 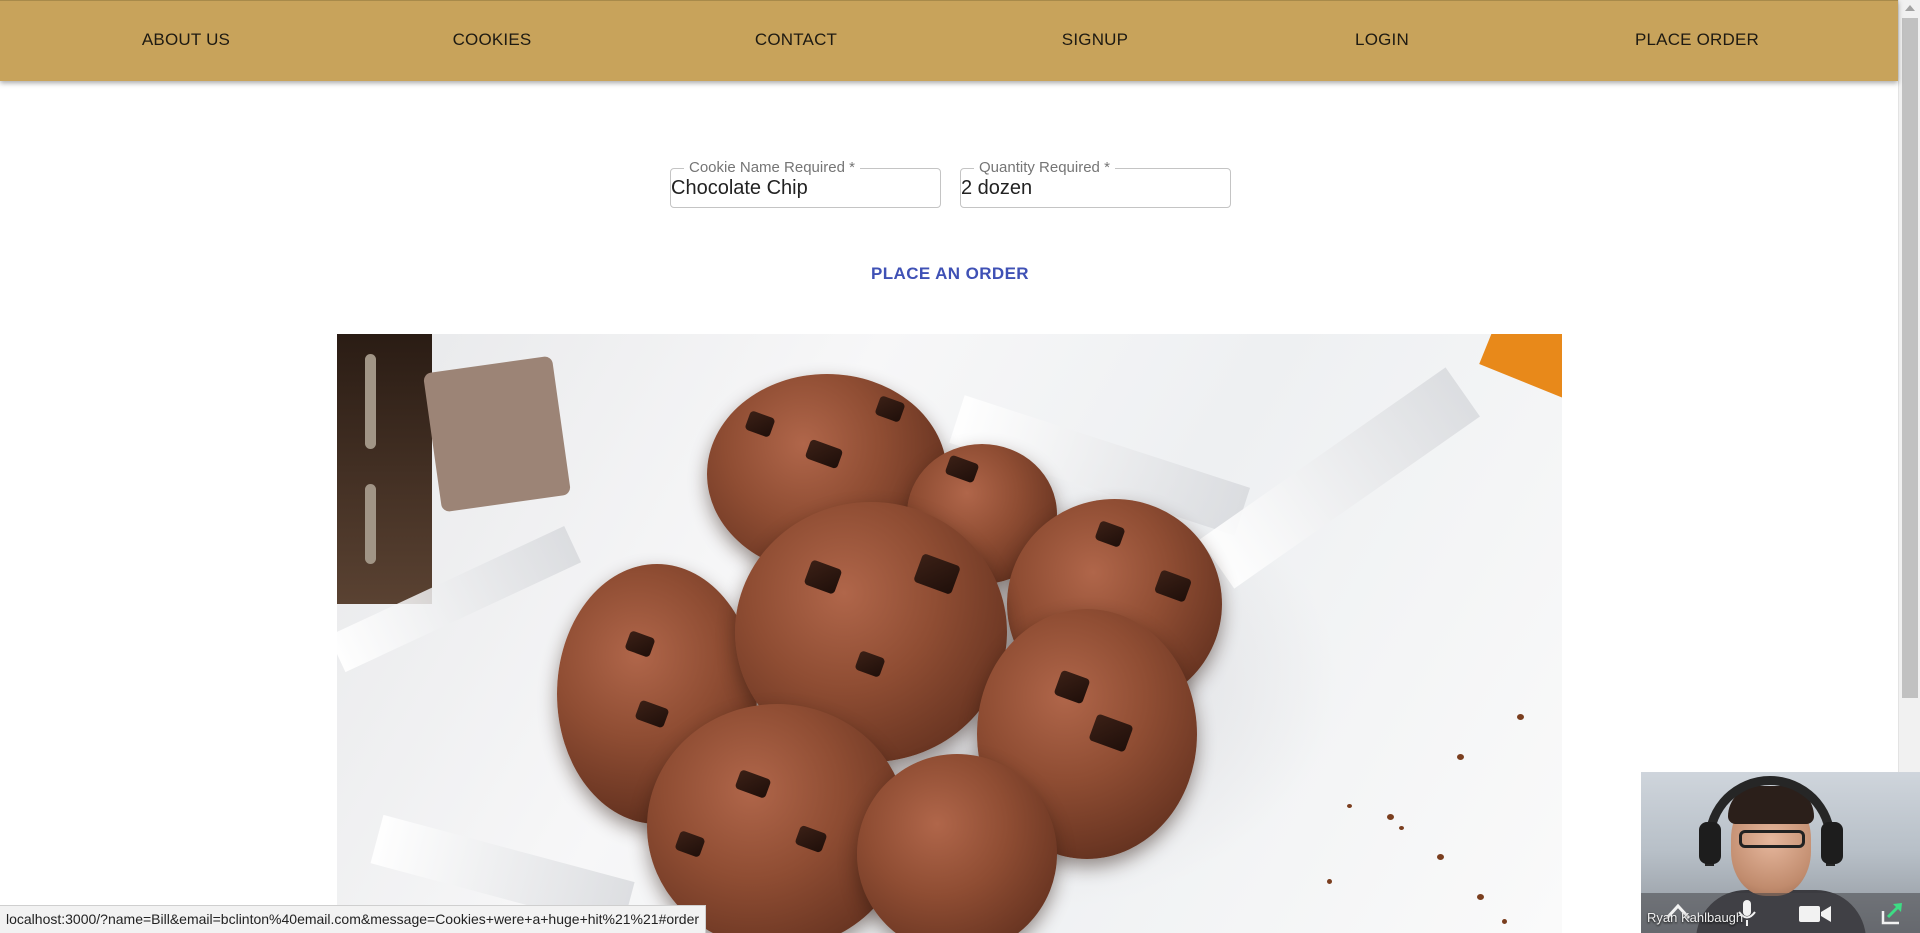 I want to click on orange-object, so click(x=1520, y=367).